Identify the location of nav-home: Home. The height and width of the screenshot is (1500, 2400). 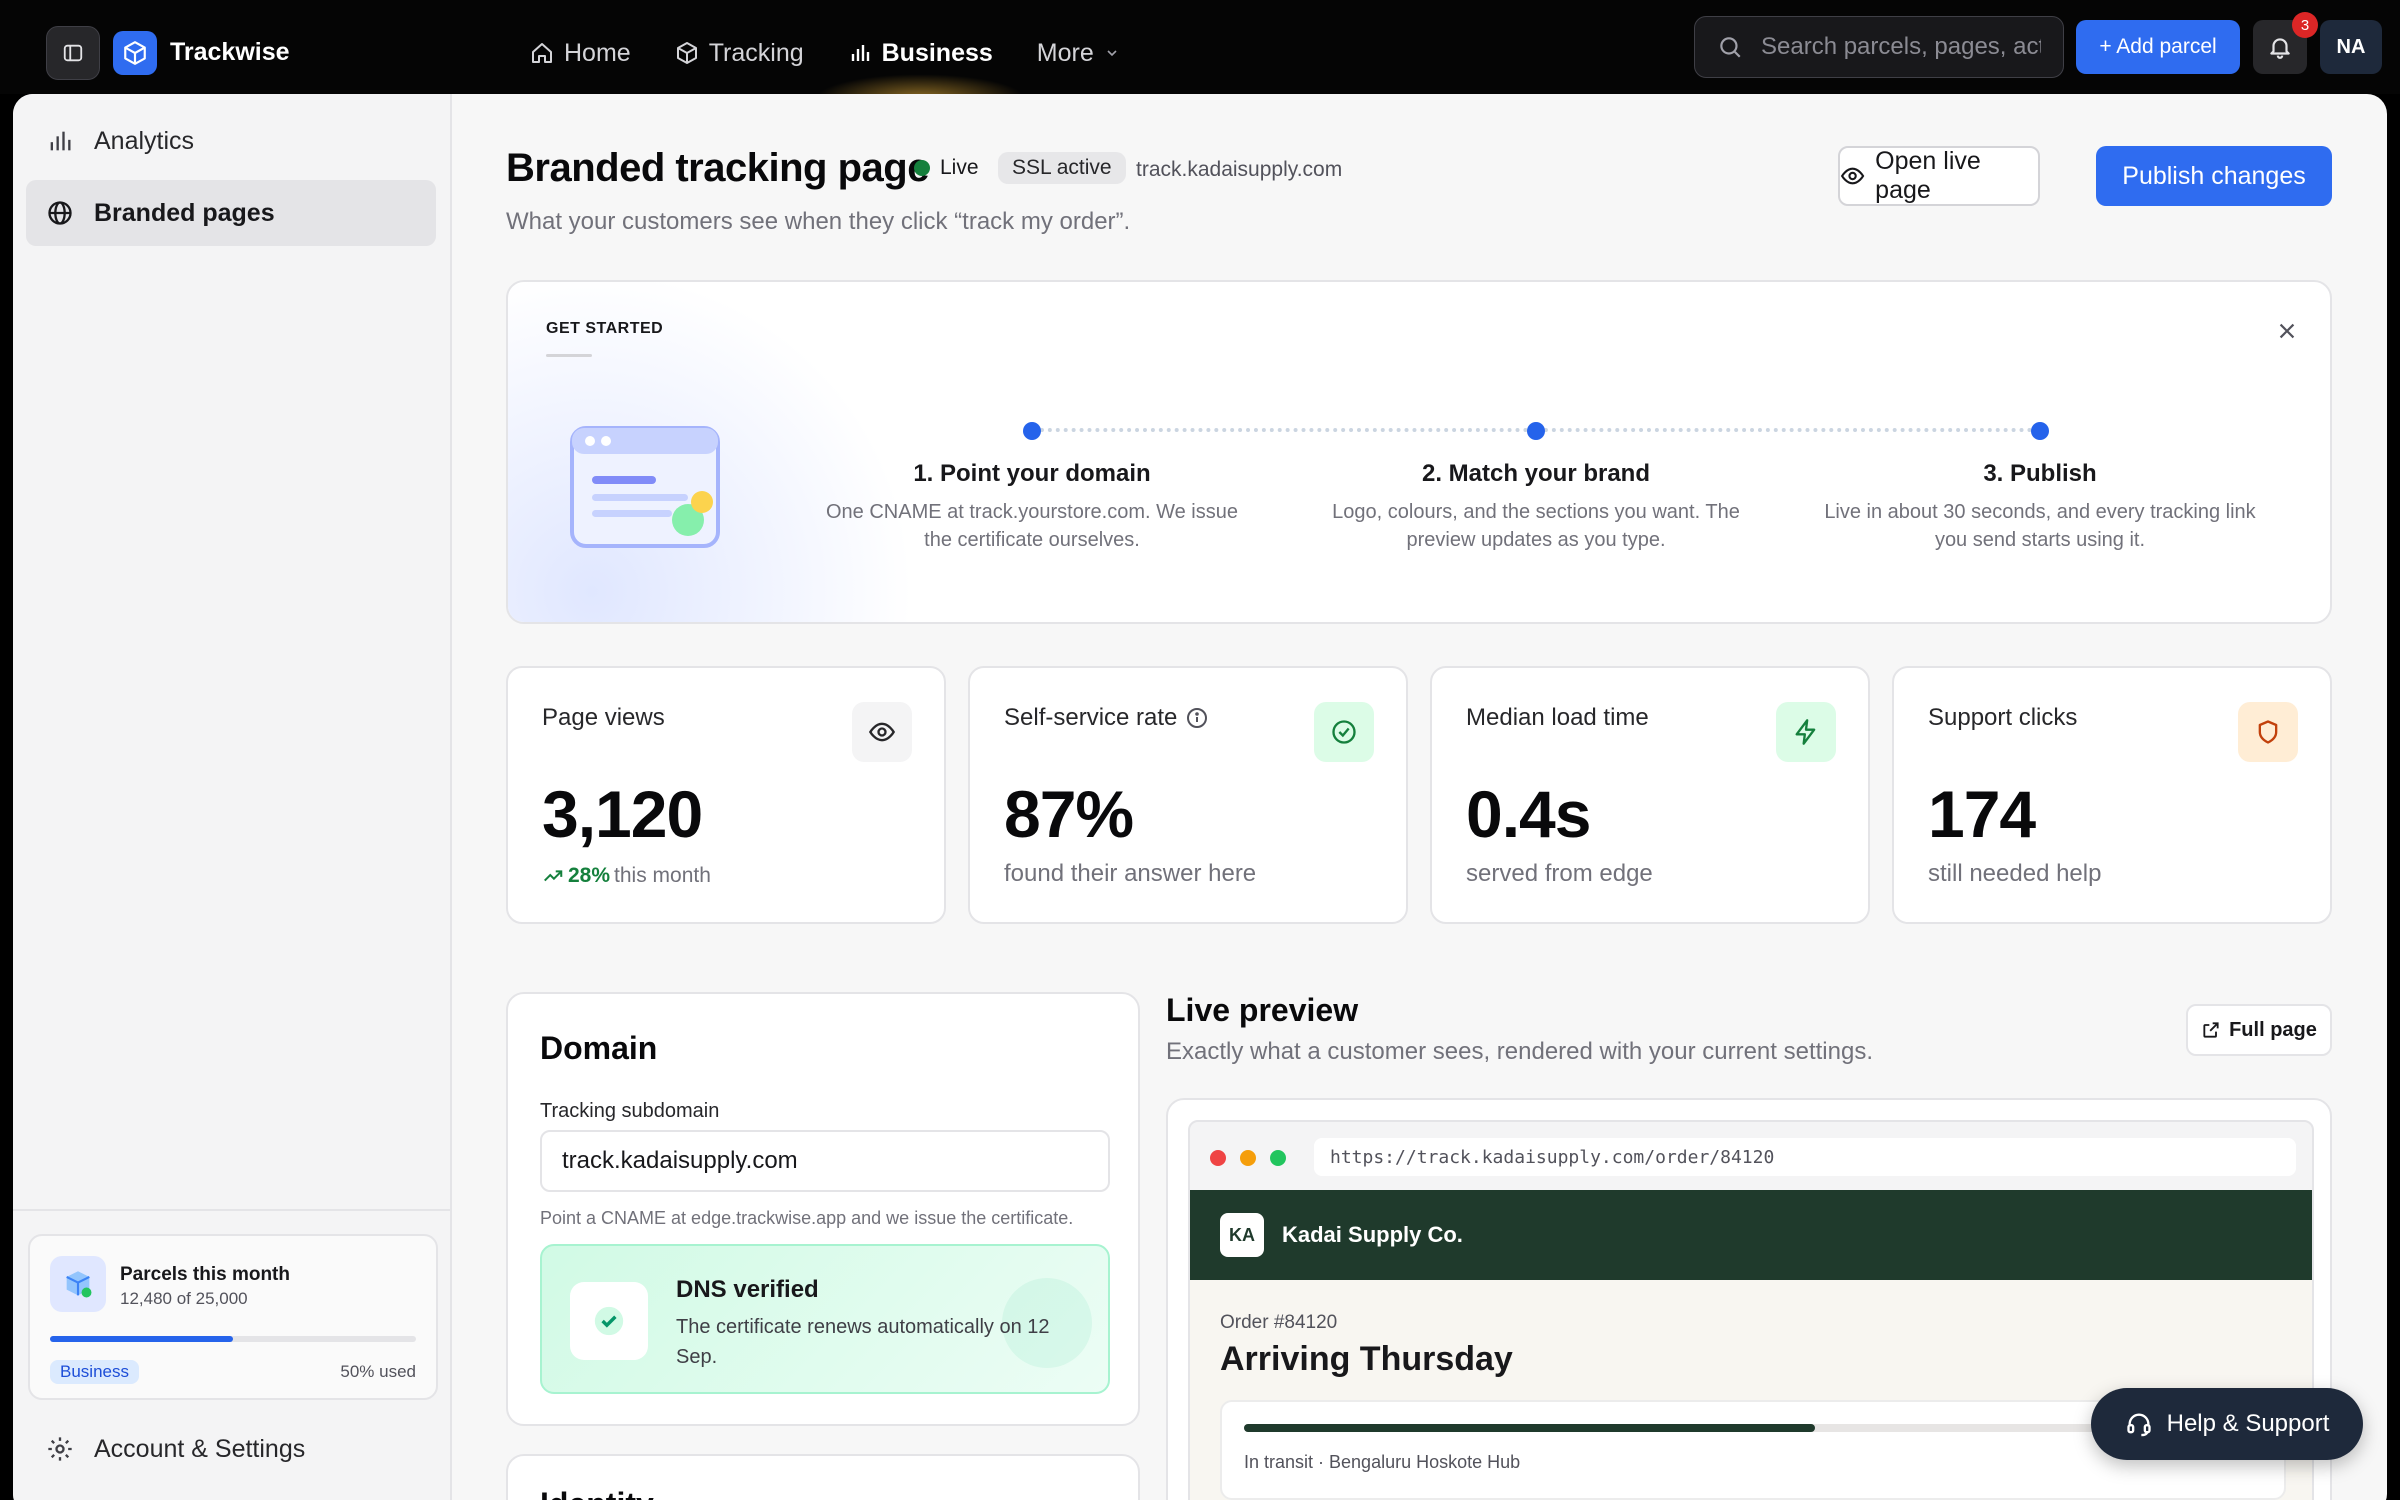
(580, 53).